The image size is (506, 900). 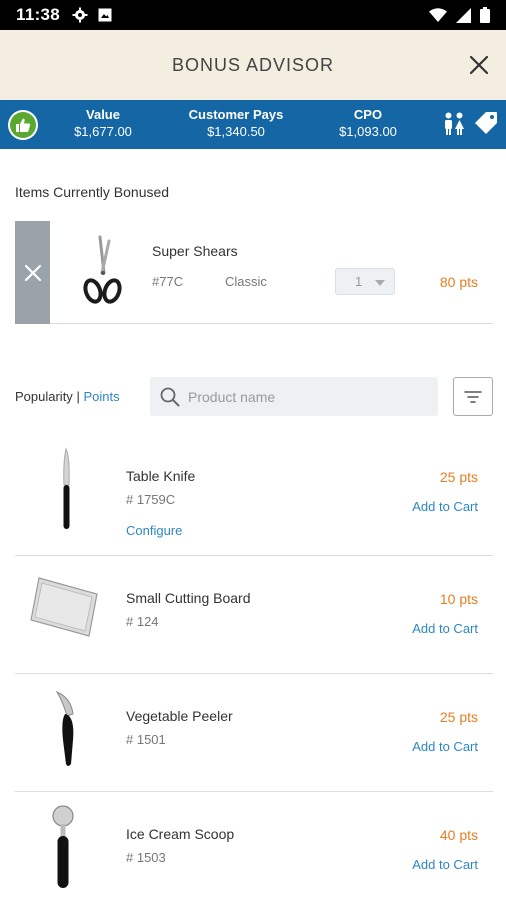 I want to click on app-header: BONUS ADVISOR, so click(x=253, y=65).